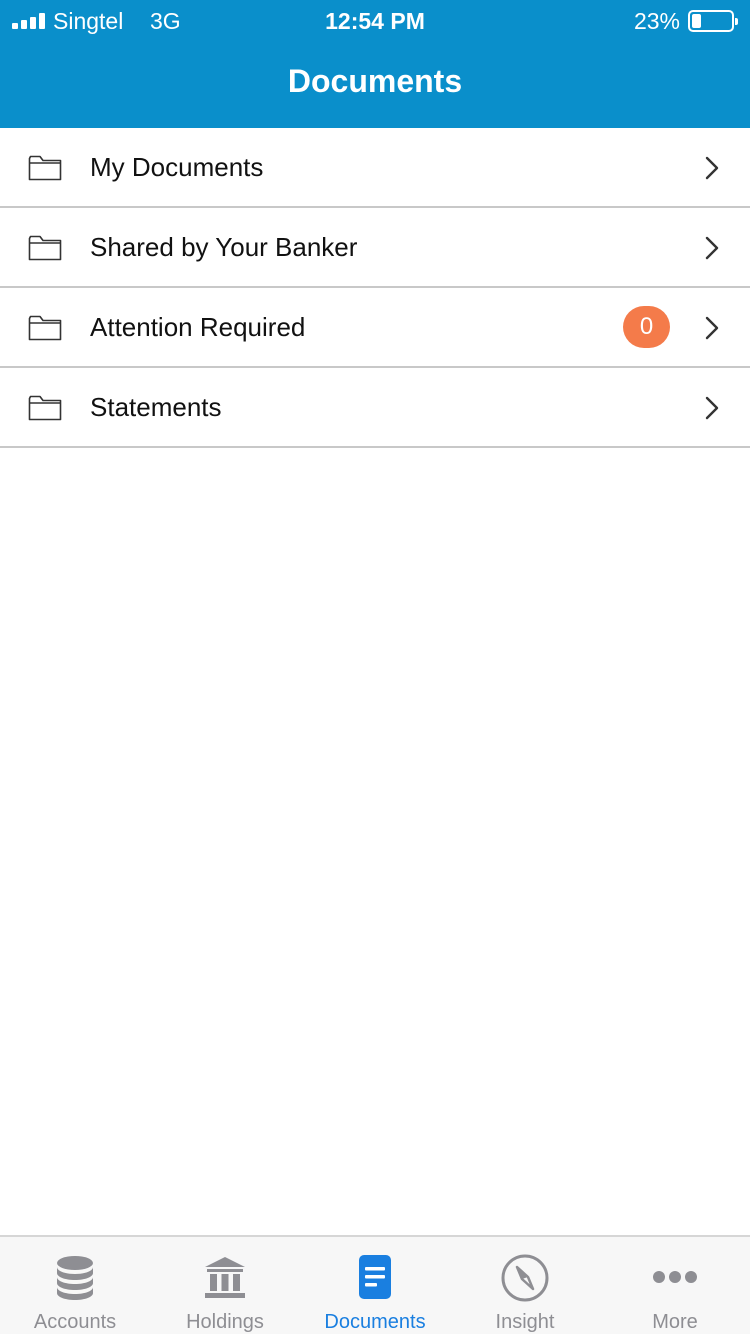 This screenshot has width=750, height=1334. Describe the element at coordinates (675, 1285) in the screenshot. I see `tab-more: More` at that location.